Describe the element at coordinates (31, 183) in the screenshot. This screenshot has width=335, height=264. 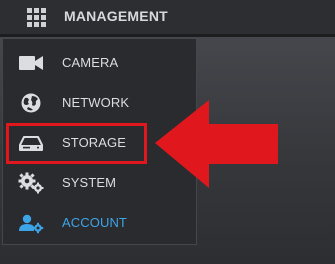
I see `gears-icon` at that location.